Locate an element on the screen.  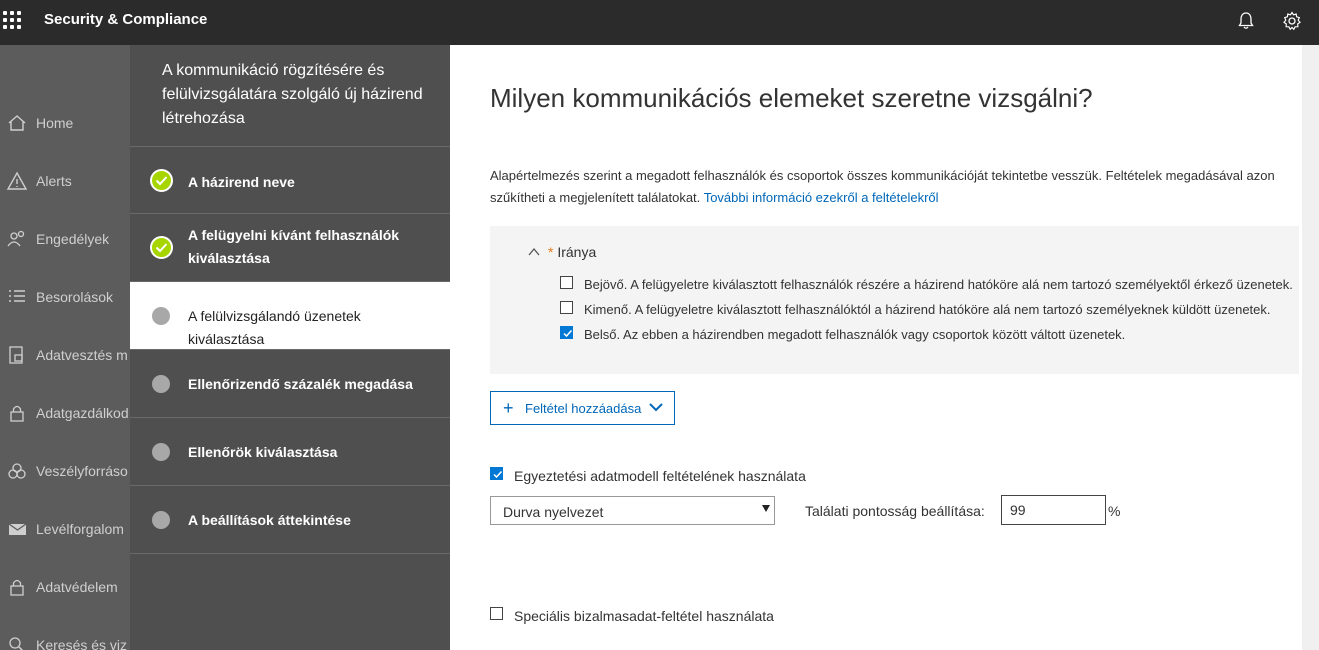
wizard-step-label: Ellenőrök kiválasztása is located at coordinates (263, 452).